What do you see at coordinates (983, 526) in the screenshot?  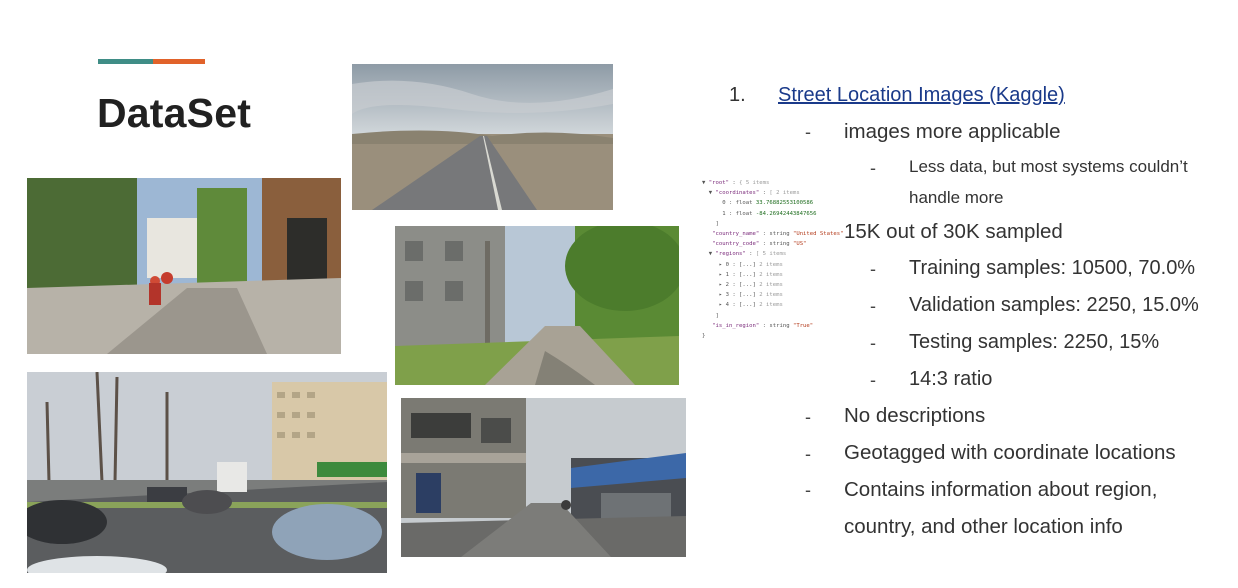 I see `list-item-contains-cont: country, and other location info` at bounding box center [983, 526].